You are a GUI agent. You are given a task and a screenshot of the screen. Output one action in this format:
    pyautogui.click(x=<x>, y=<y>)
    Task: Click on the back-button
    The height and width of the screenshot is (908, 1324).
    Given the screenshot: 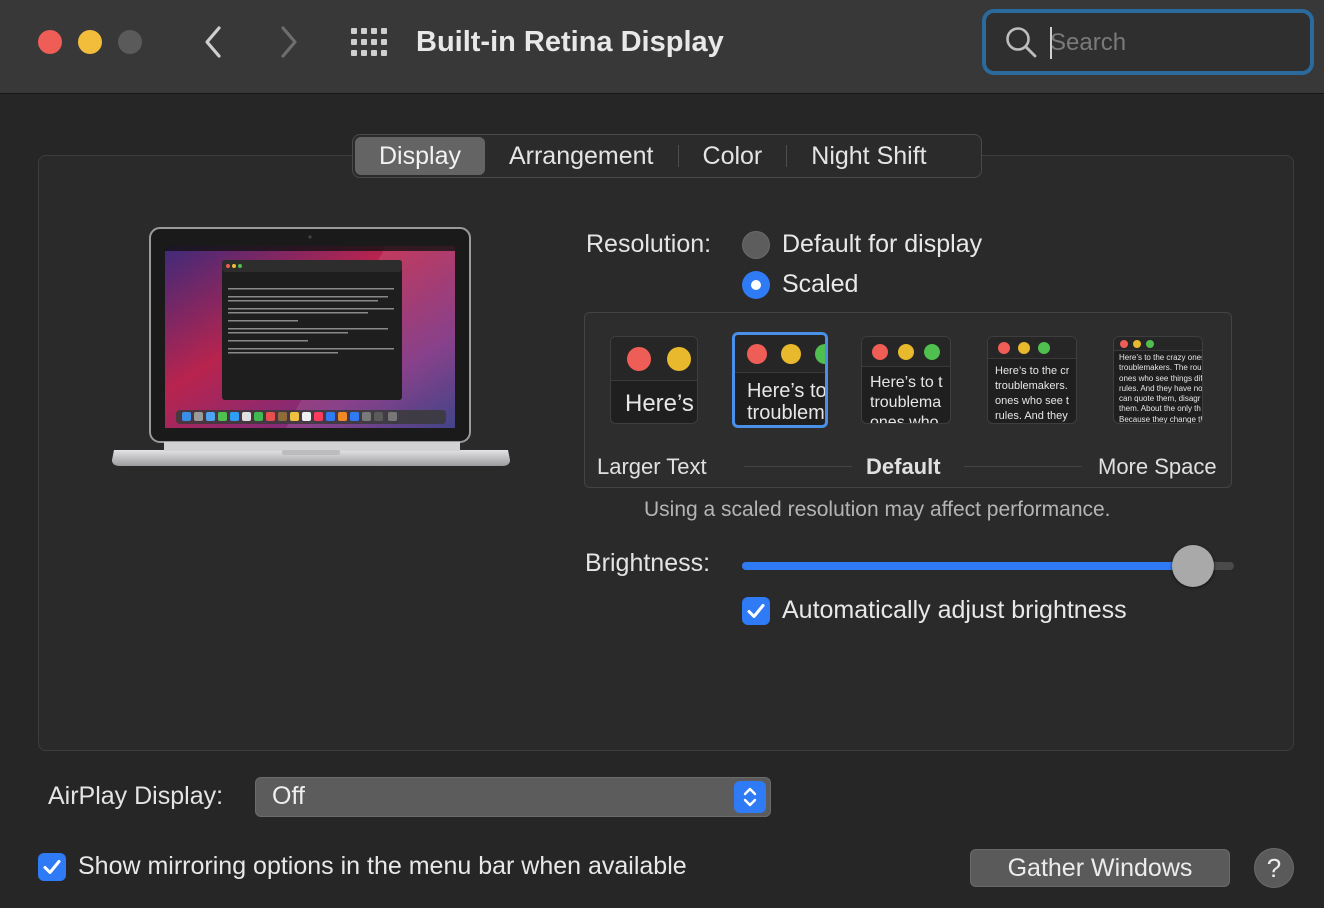 What is the action you would take?
    pyautogui.click(x=214, y=42)
    